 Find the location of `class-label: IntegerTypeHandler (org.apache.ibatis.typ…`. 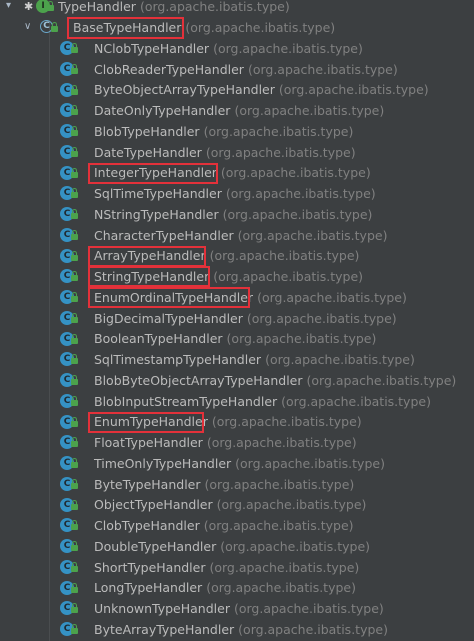

class-label: IntegerTypeHandler (org.apache.ibatis.typ… is located at coordinates (232, 173).